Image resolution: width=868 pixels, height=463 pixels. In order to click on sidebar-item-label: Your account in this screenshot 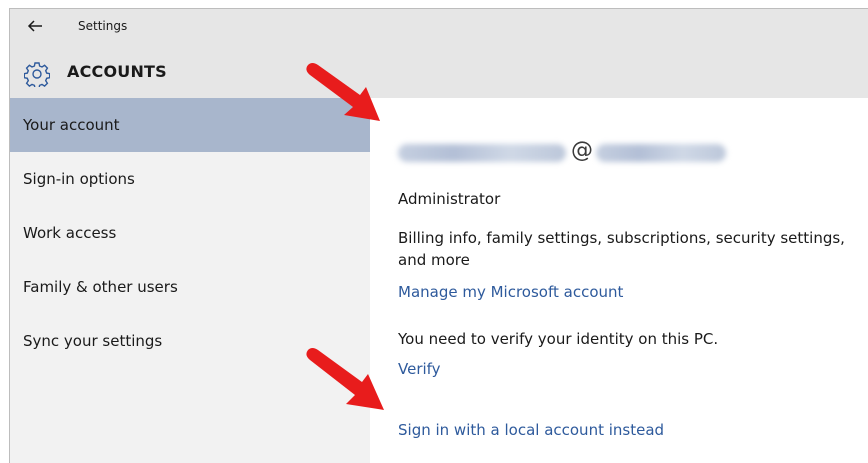, I will do `click(71, 125)`.